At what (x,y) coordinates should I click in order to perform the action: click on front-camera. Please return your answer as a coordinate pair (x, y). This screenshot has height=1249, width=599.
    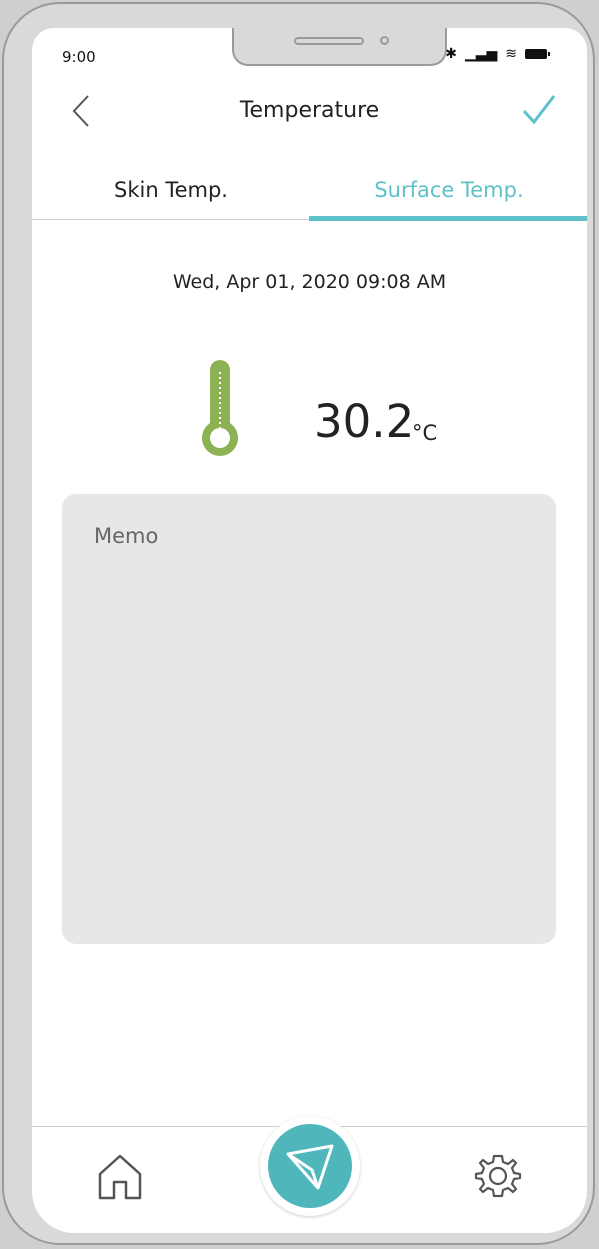
    Looking at the image, I should click on (384, 40).